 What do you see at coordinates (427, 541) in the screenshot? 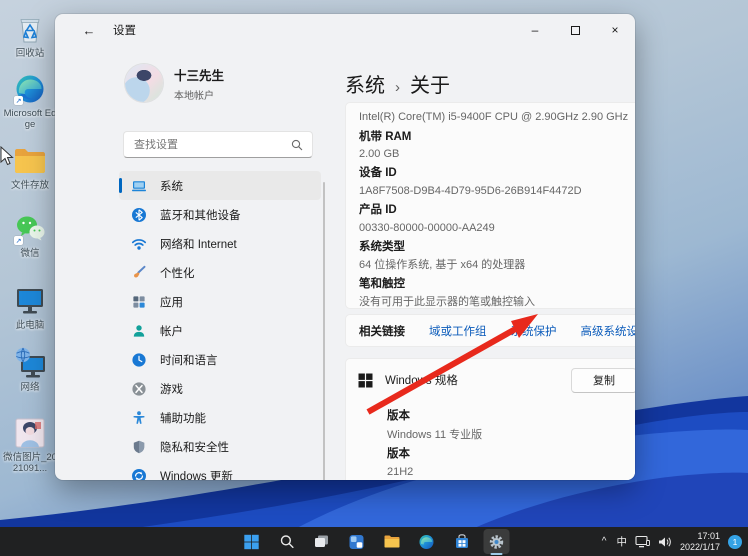
I see `taskbar-edge-button` at bounding box center [427, 541].